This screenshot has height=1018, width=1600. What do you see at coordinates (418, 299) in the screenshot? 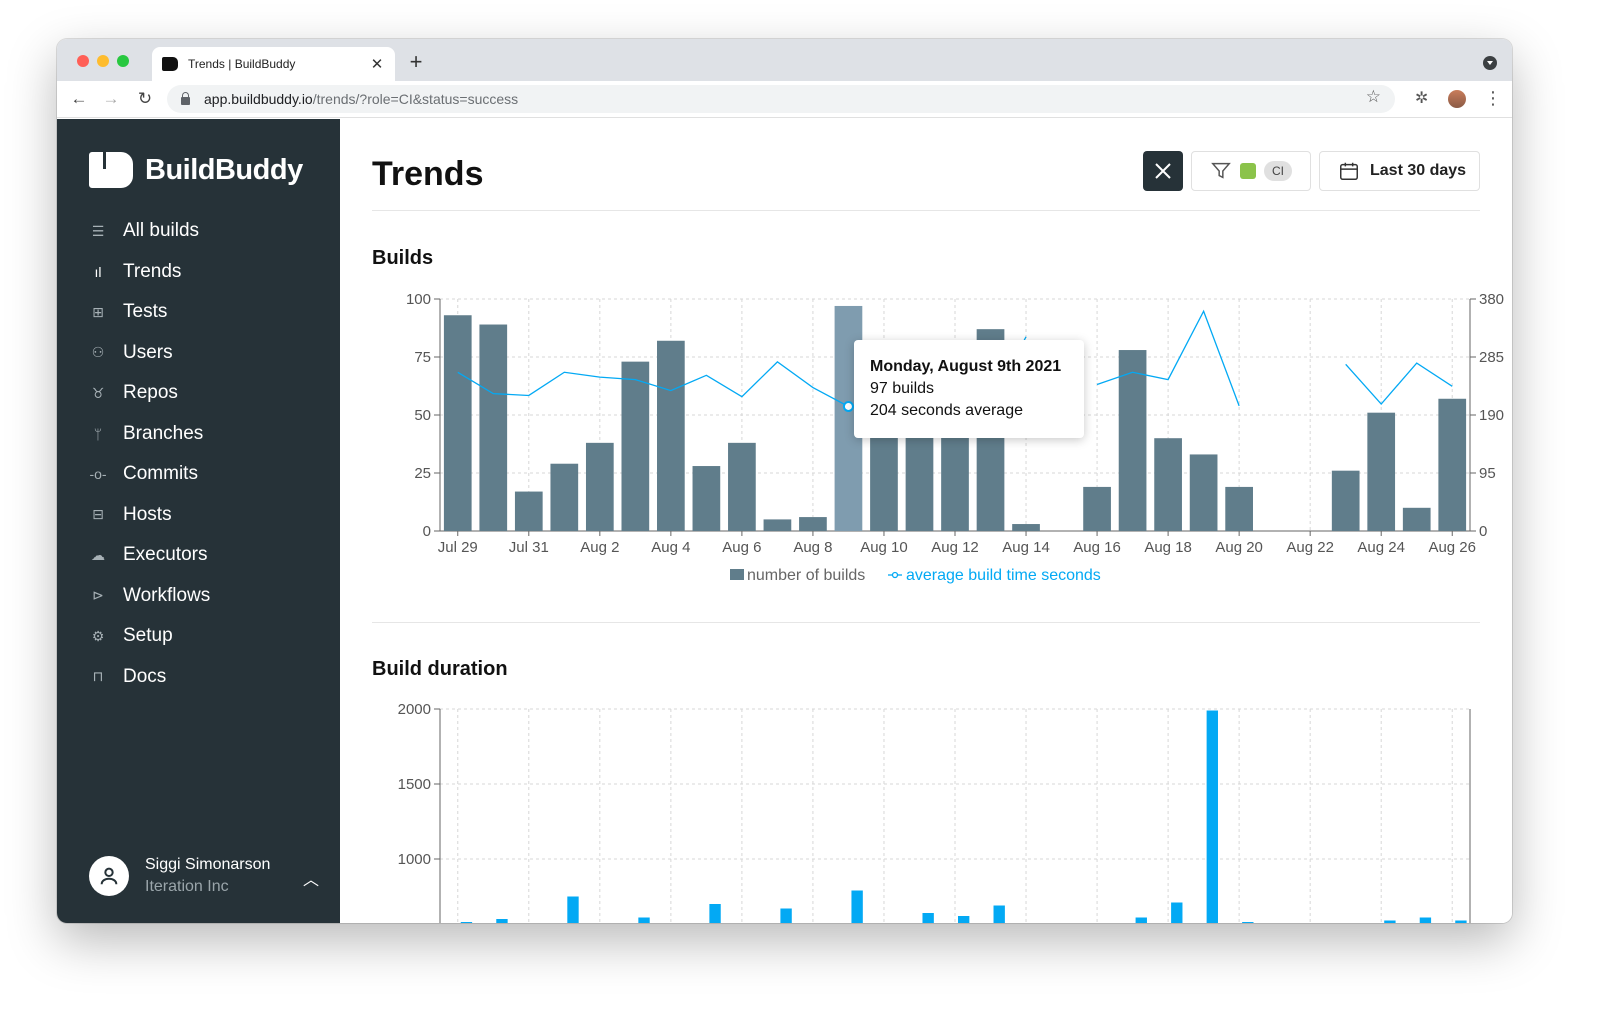
I see `y-tick-label-left: 100` at bounding box center [418, 299].